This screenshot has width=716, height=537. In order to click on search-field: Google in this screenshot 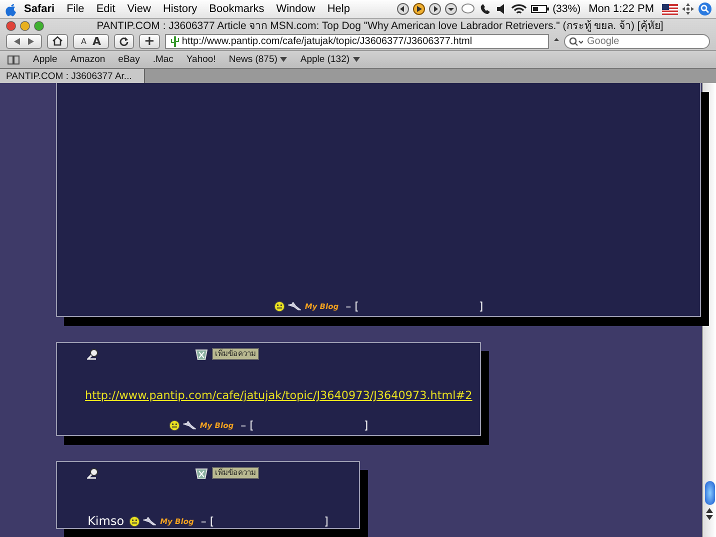, I will do `click(637, 41)`.